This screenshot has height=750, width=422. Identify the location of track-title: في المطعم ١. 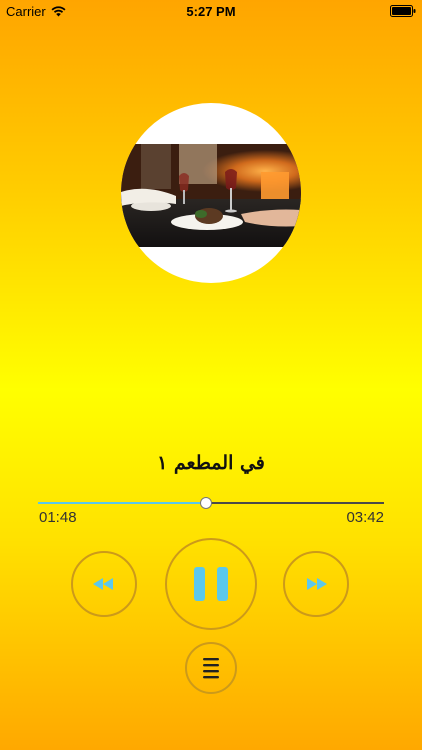
(211, 463).